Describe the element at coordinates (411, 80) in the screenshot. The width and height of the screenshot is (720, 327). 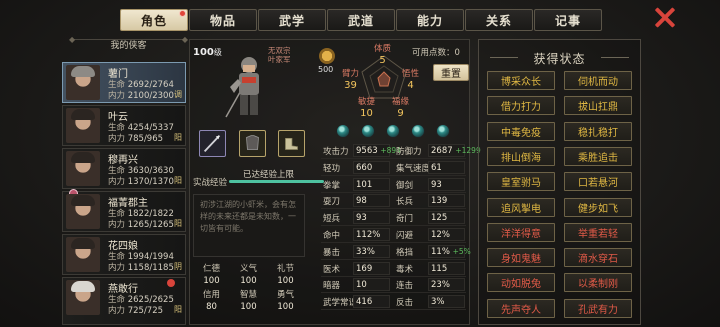
I see `attr-comprehension: 悟性 4` at that location.